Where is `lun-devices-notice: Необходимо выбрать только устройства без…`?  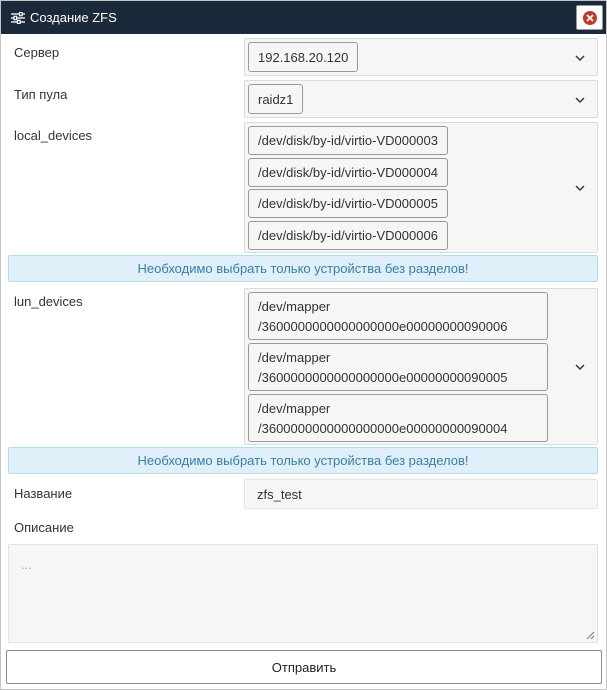
lun-devices-notice: Необходимо выбрать только устройства без… is located at coordinates (303, 460).